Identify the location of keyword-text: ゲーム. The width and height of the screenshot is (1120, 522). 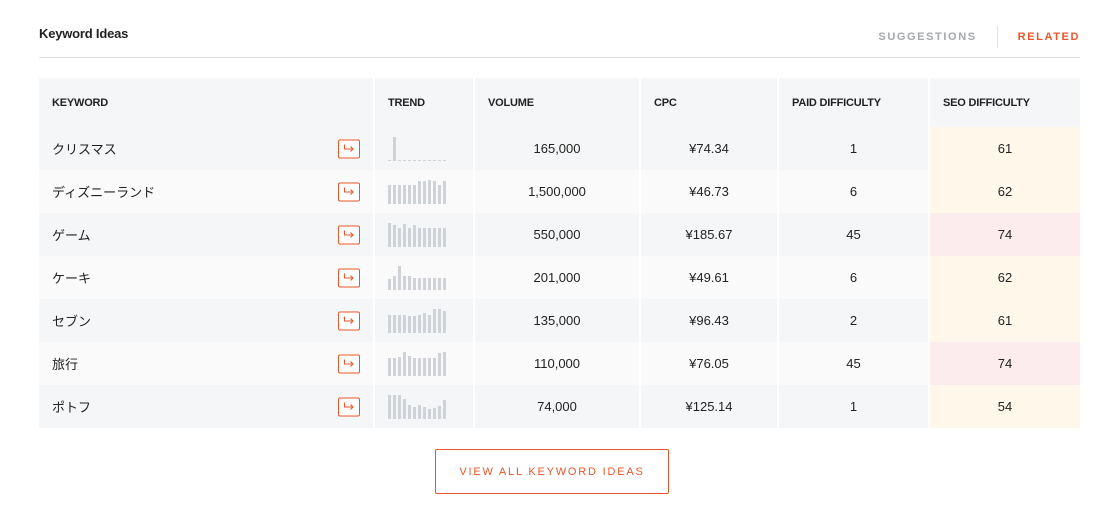
(71, 236).